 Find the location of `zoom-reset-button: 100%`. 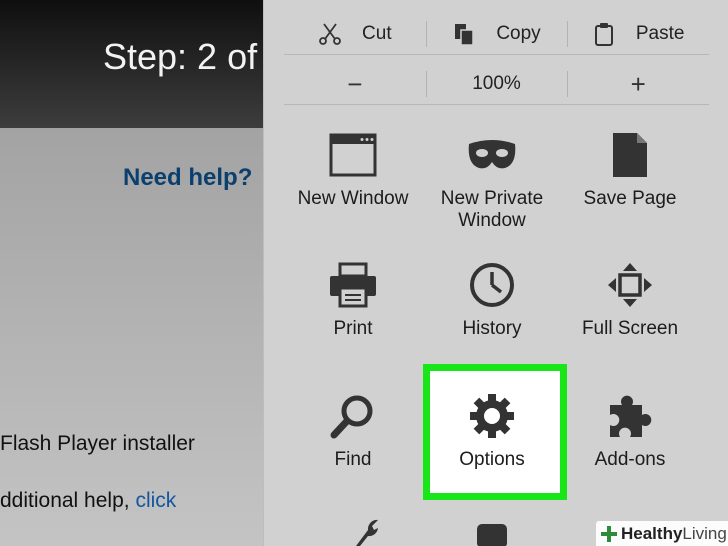

zoom-reset-button: 100% is located at coordinates (496, 84).